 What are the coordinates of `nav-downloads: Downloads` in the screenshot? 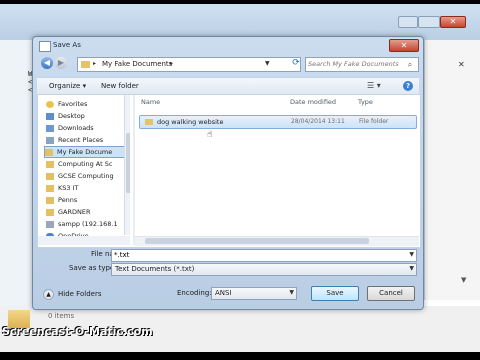 It's located at (70, 128).